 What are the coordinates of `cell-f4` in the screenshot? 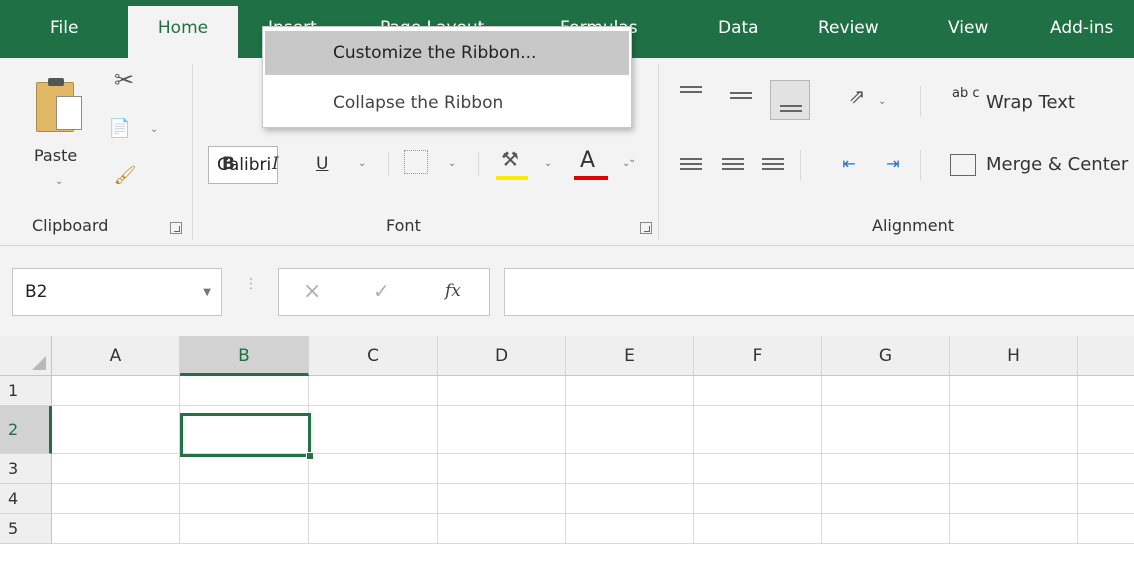 It's located at (758, 499).